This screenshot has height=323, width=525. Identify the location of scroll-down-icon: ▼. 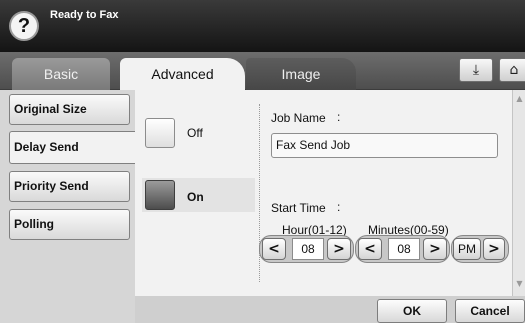
(519, 283).